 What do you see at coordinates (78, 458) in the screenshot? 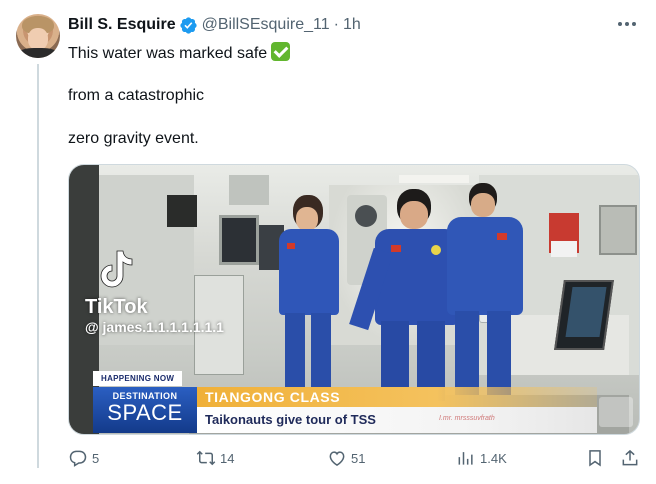
I see `reply-icon` at bounding box center [78, 458].